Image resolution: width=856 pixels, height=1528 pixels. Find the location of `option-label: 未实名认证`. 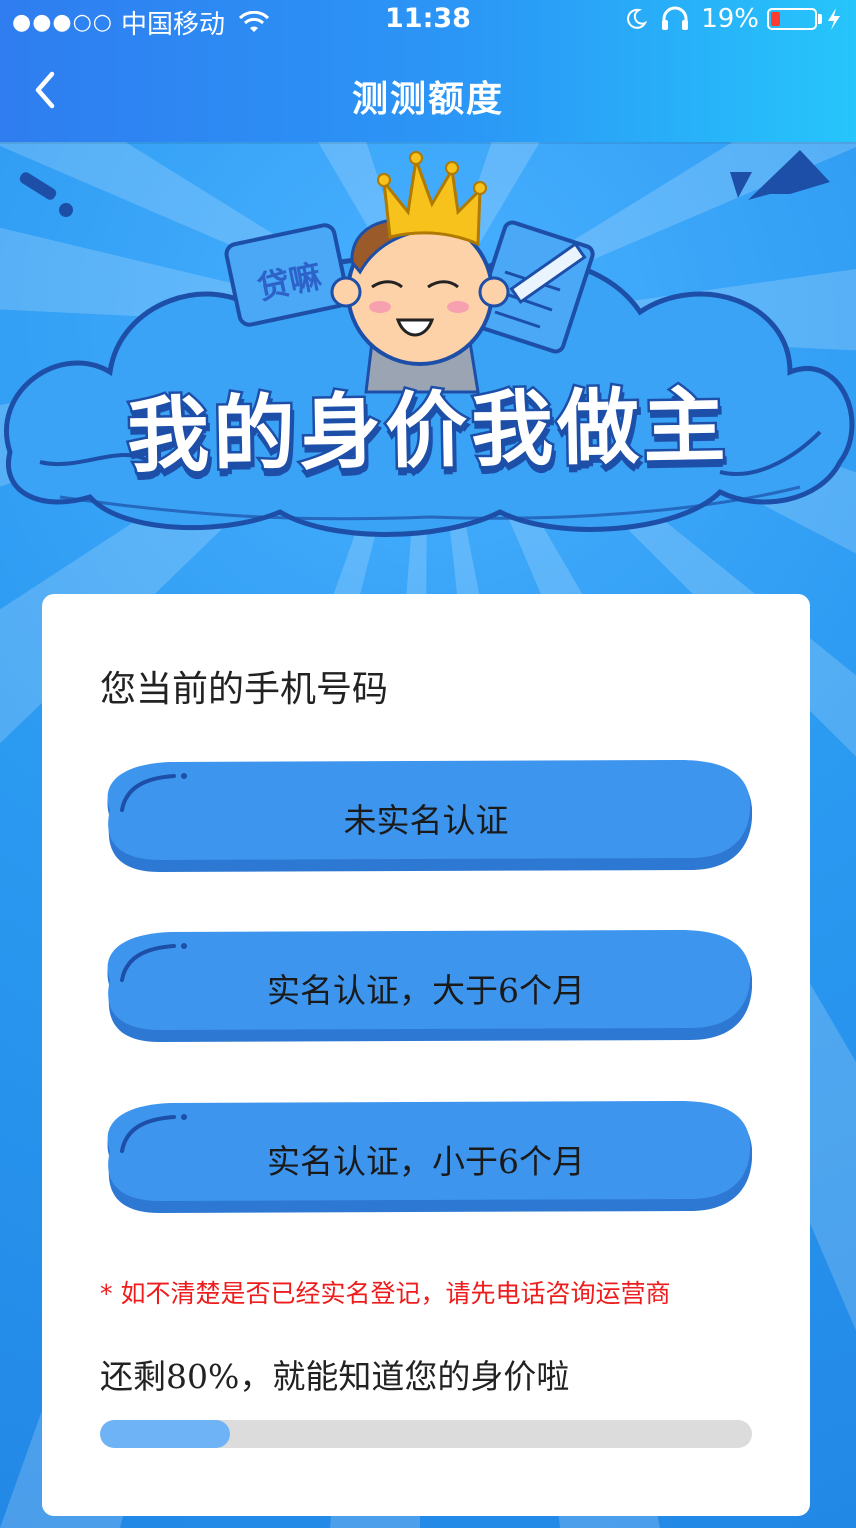

option-label: 未实名认证 is located at coordinates (426, 820).